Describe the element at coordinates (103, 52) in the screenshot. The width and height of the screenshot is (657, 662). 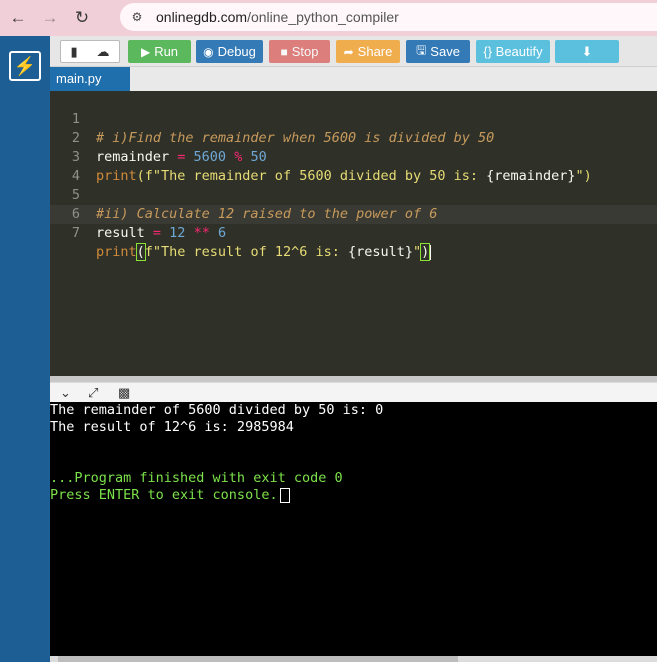
I see `upload-icon: ☁` at that location.